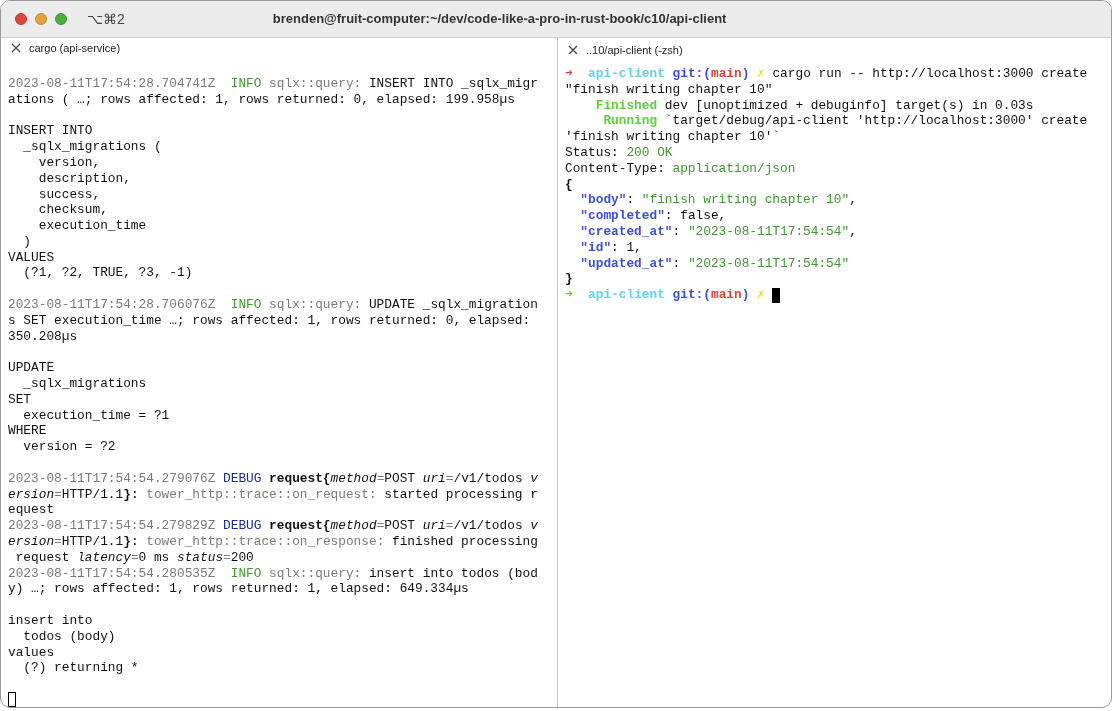 The height and width of the screenshot is (711, 1115). I want to click on terminal-line: 'finish writing chapter 10'`, so click(673, 137).